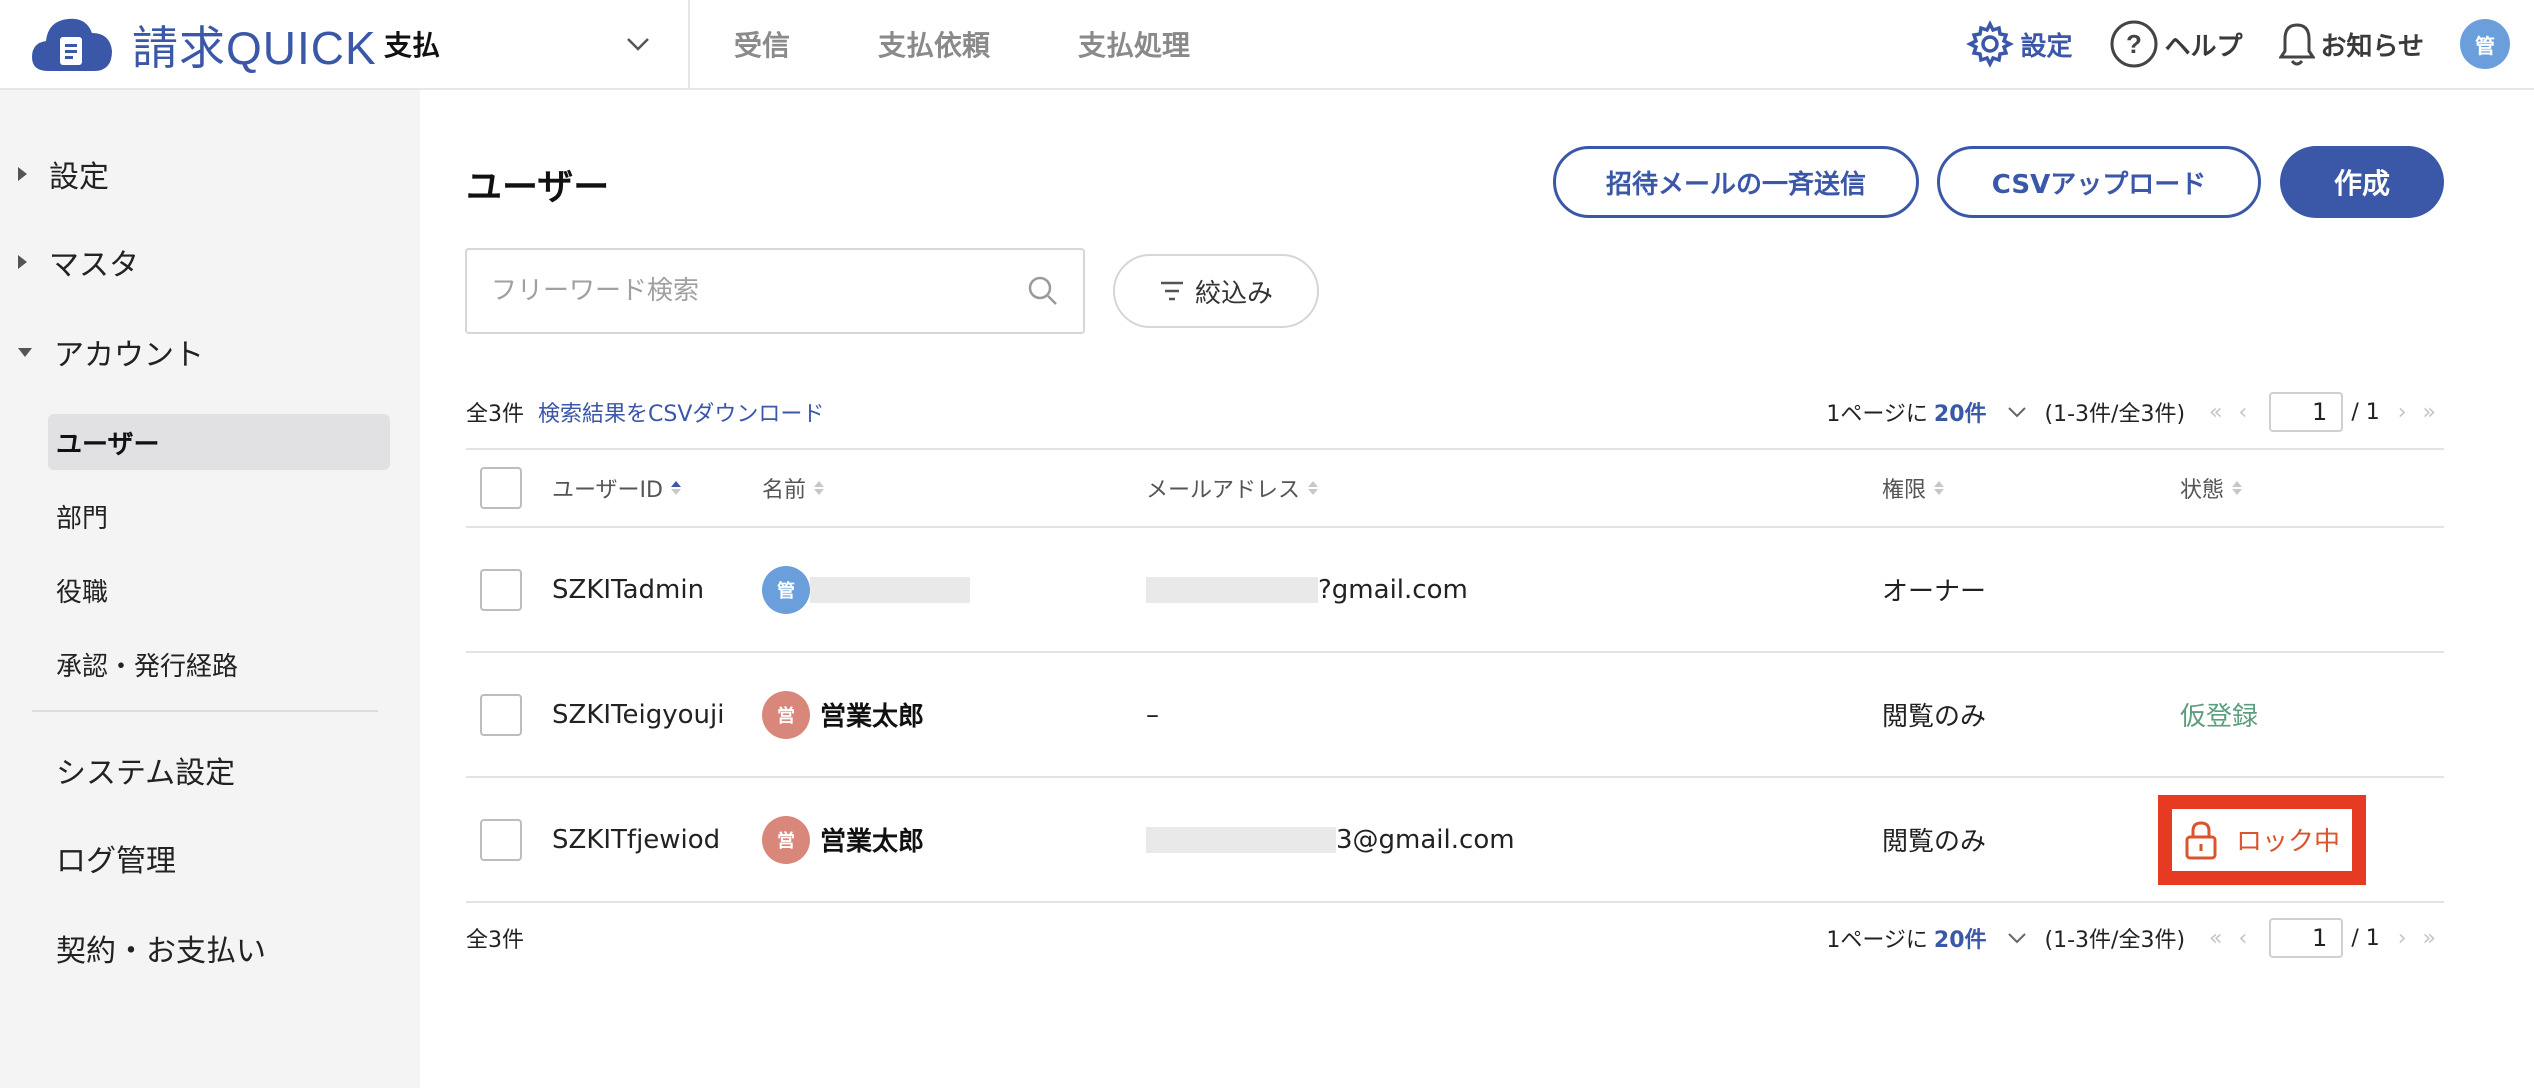 The image size is (2534, 1088). What do you see at coordinates (762, 44) in the screenshot?
I see `nav-item-receive: 受信` at bounding box center [762, 44].